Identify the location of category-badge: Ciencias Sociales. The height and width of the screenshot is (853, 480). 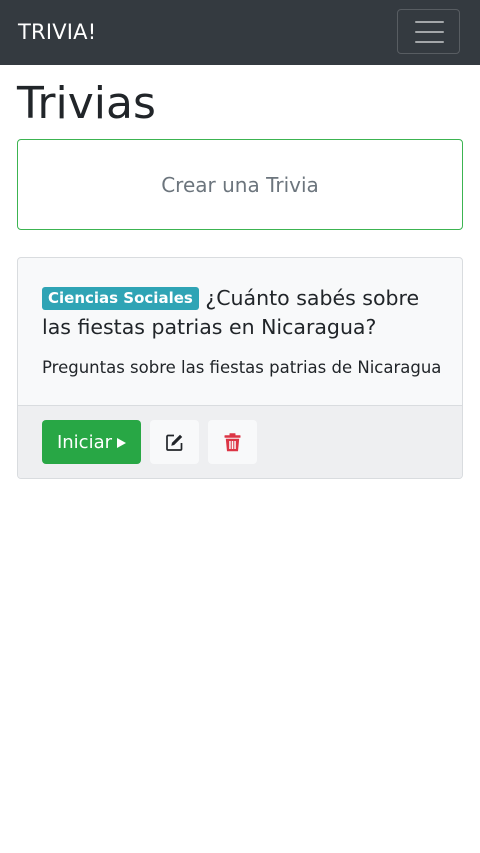
(120, 298).